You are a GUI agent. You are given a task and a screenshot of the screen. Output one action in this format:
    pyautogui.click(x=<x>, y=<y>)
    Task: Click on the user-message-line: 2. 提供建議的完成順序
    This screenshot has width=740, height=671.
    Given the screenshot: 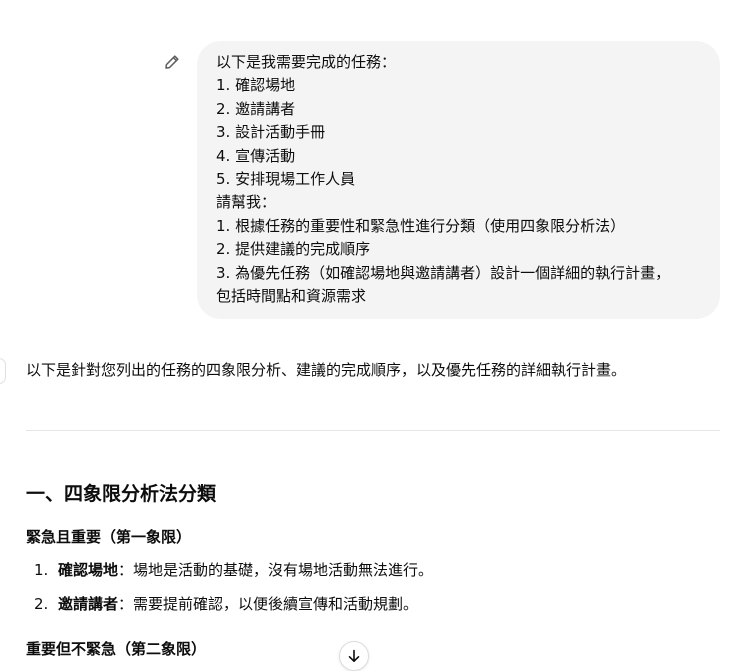 What is the action you would take?
    pyautogui.click(x=293, y=249)
    